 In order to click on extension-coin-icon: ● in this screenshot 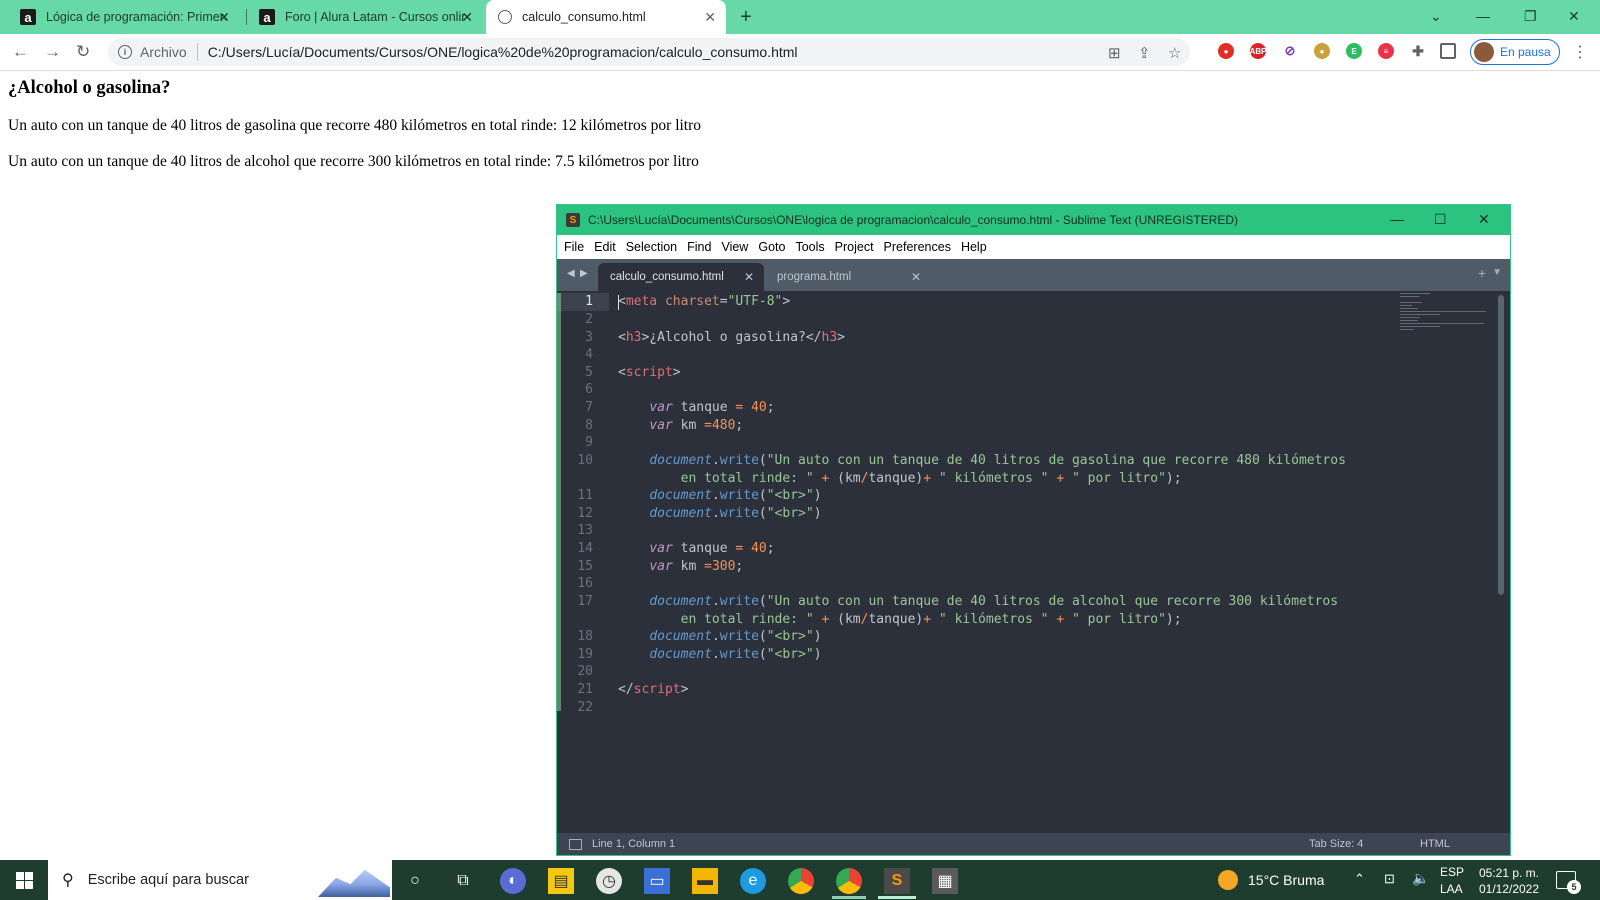, I will do `click(1322, 51)`.